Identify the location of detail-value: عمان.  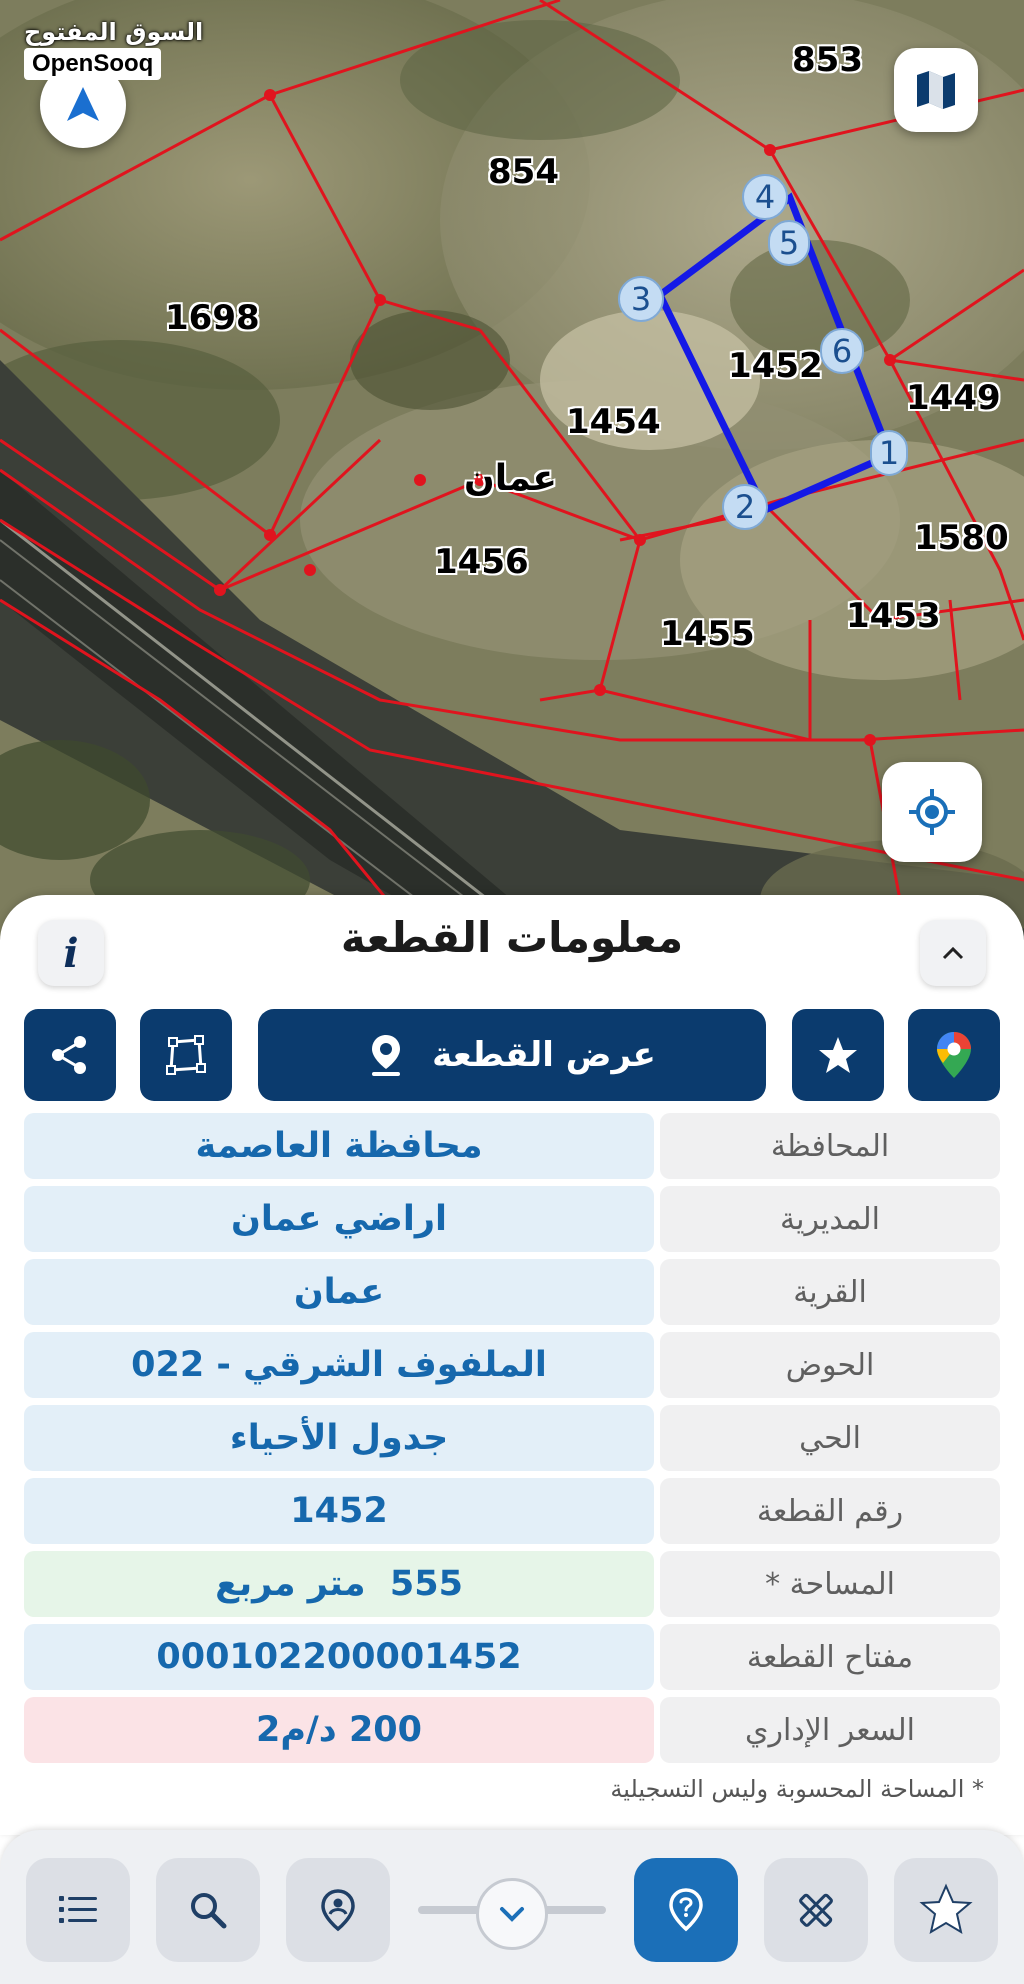
(339, 1292).